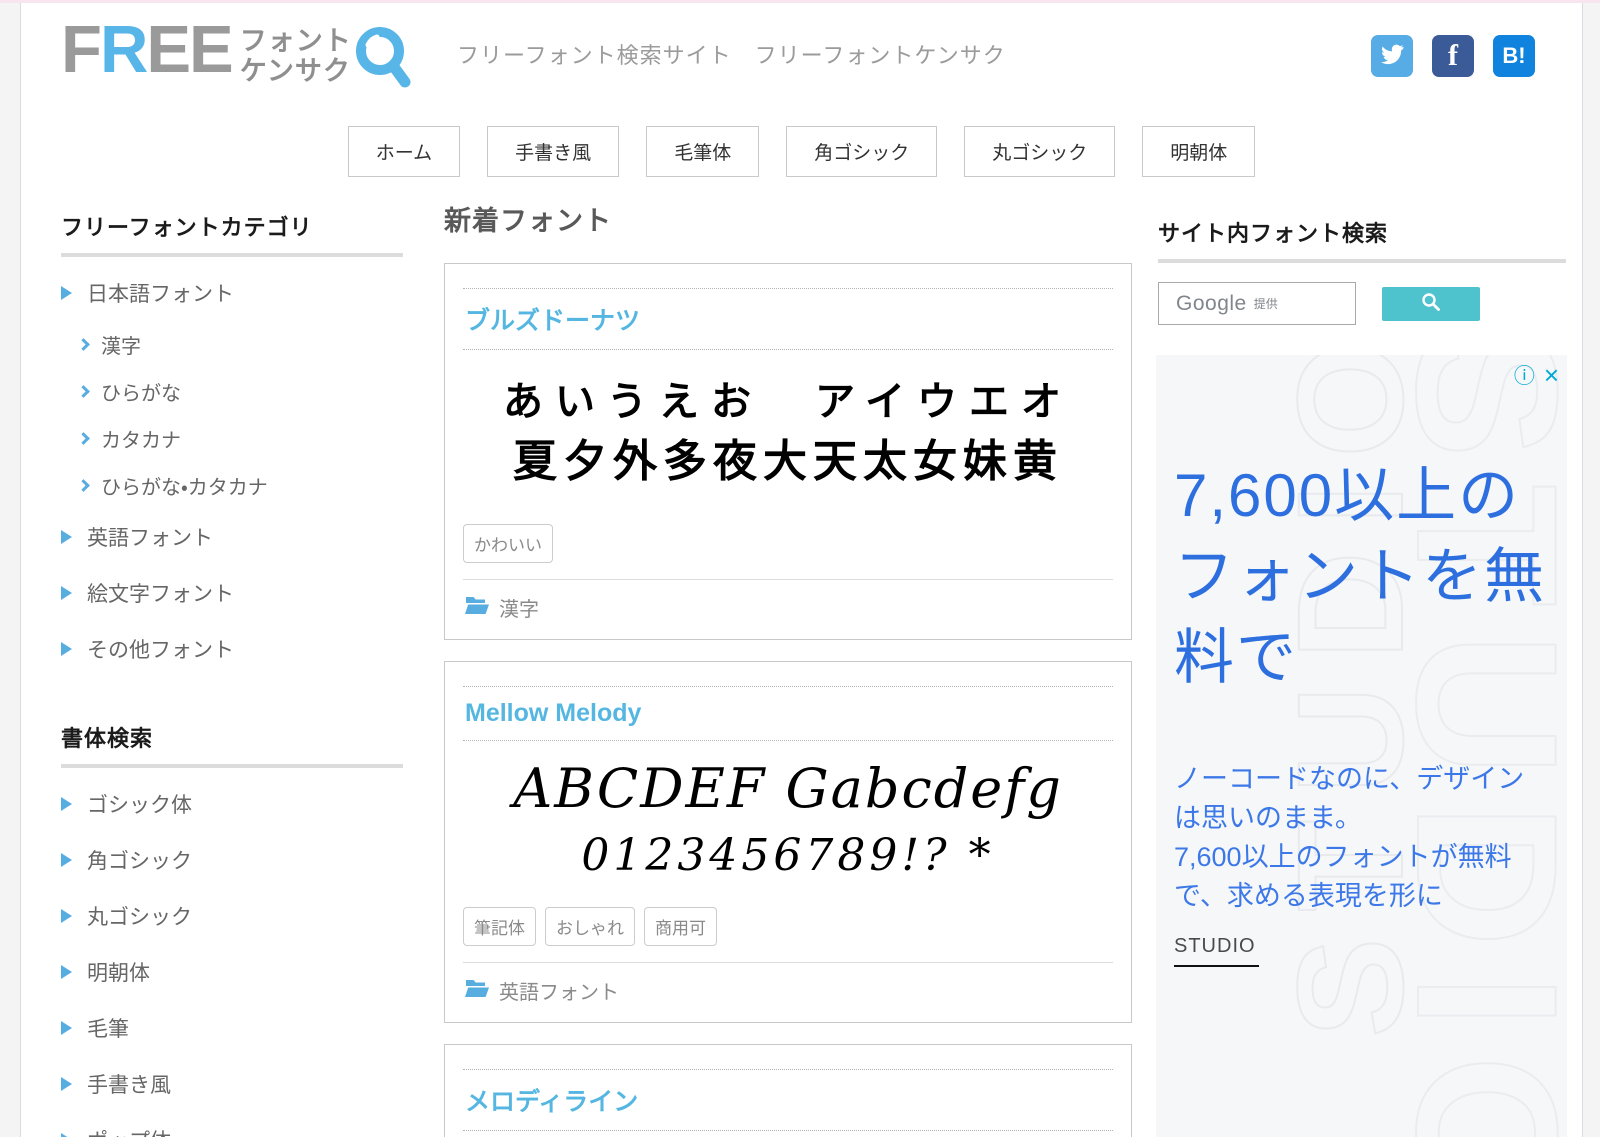 The width and height of the screenshot is (1600, 1137). What do you see at coordinates (703, 151) in the screenshot?
I see `nav-mouhitsutai-button: 毛筆体` at bounding box center [703, 151].